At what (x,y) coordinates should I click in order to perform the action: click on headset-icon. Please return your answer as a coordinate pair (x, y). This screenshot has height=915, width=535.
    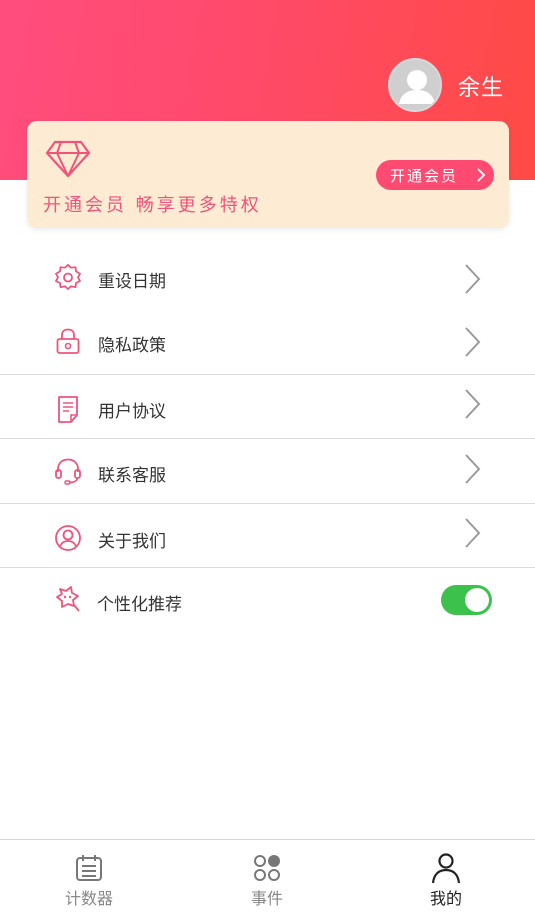
    Looking at the image, I should click on (68, 471).